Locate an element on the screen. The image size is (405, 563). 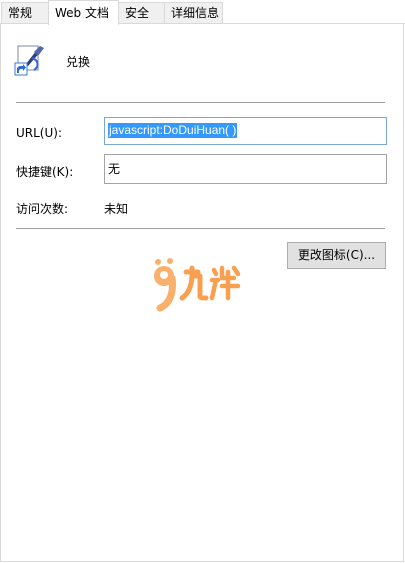
tab-security: 安全 is located at coordinates (141, 12).